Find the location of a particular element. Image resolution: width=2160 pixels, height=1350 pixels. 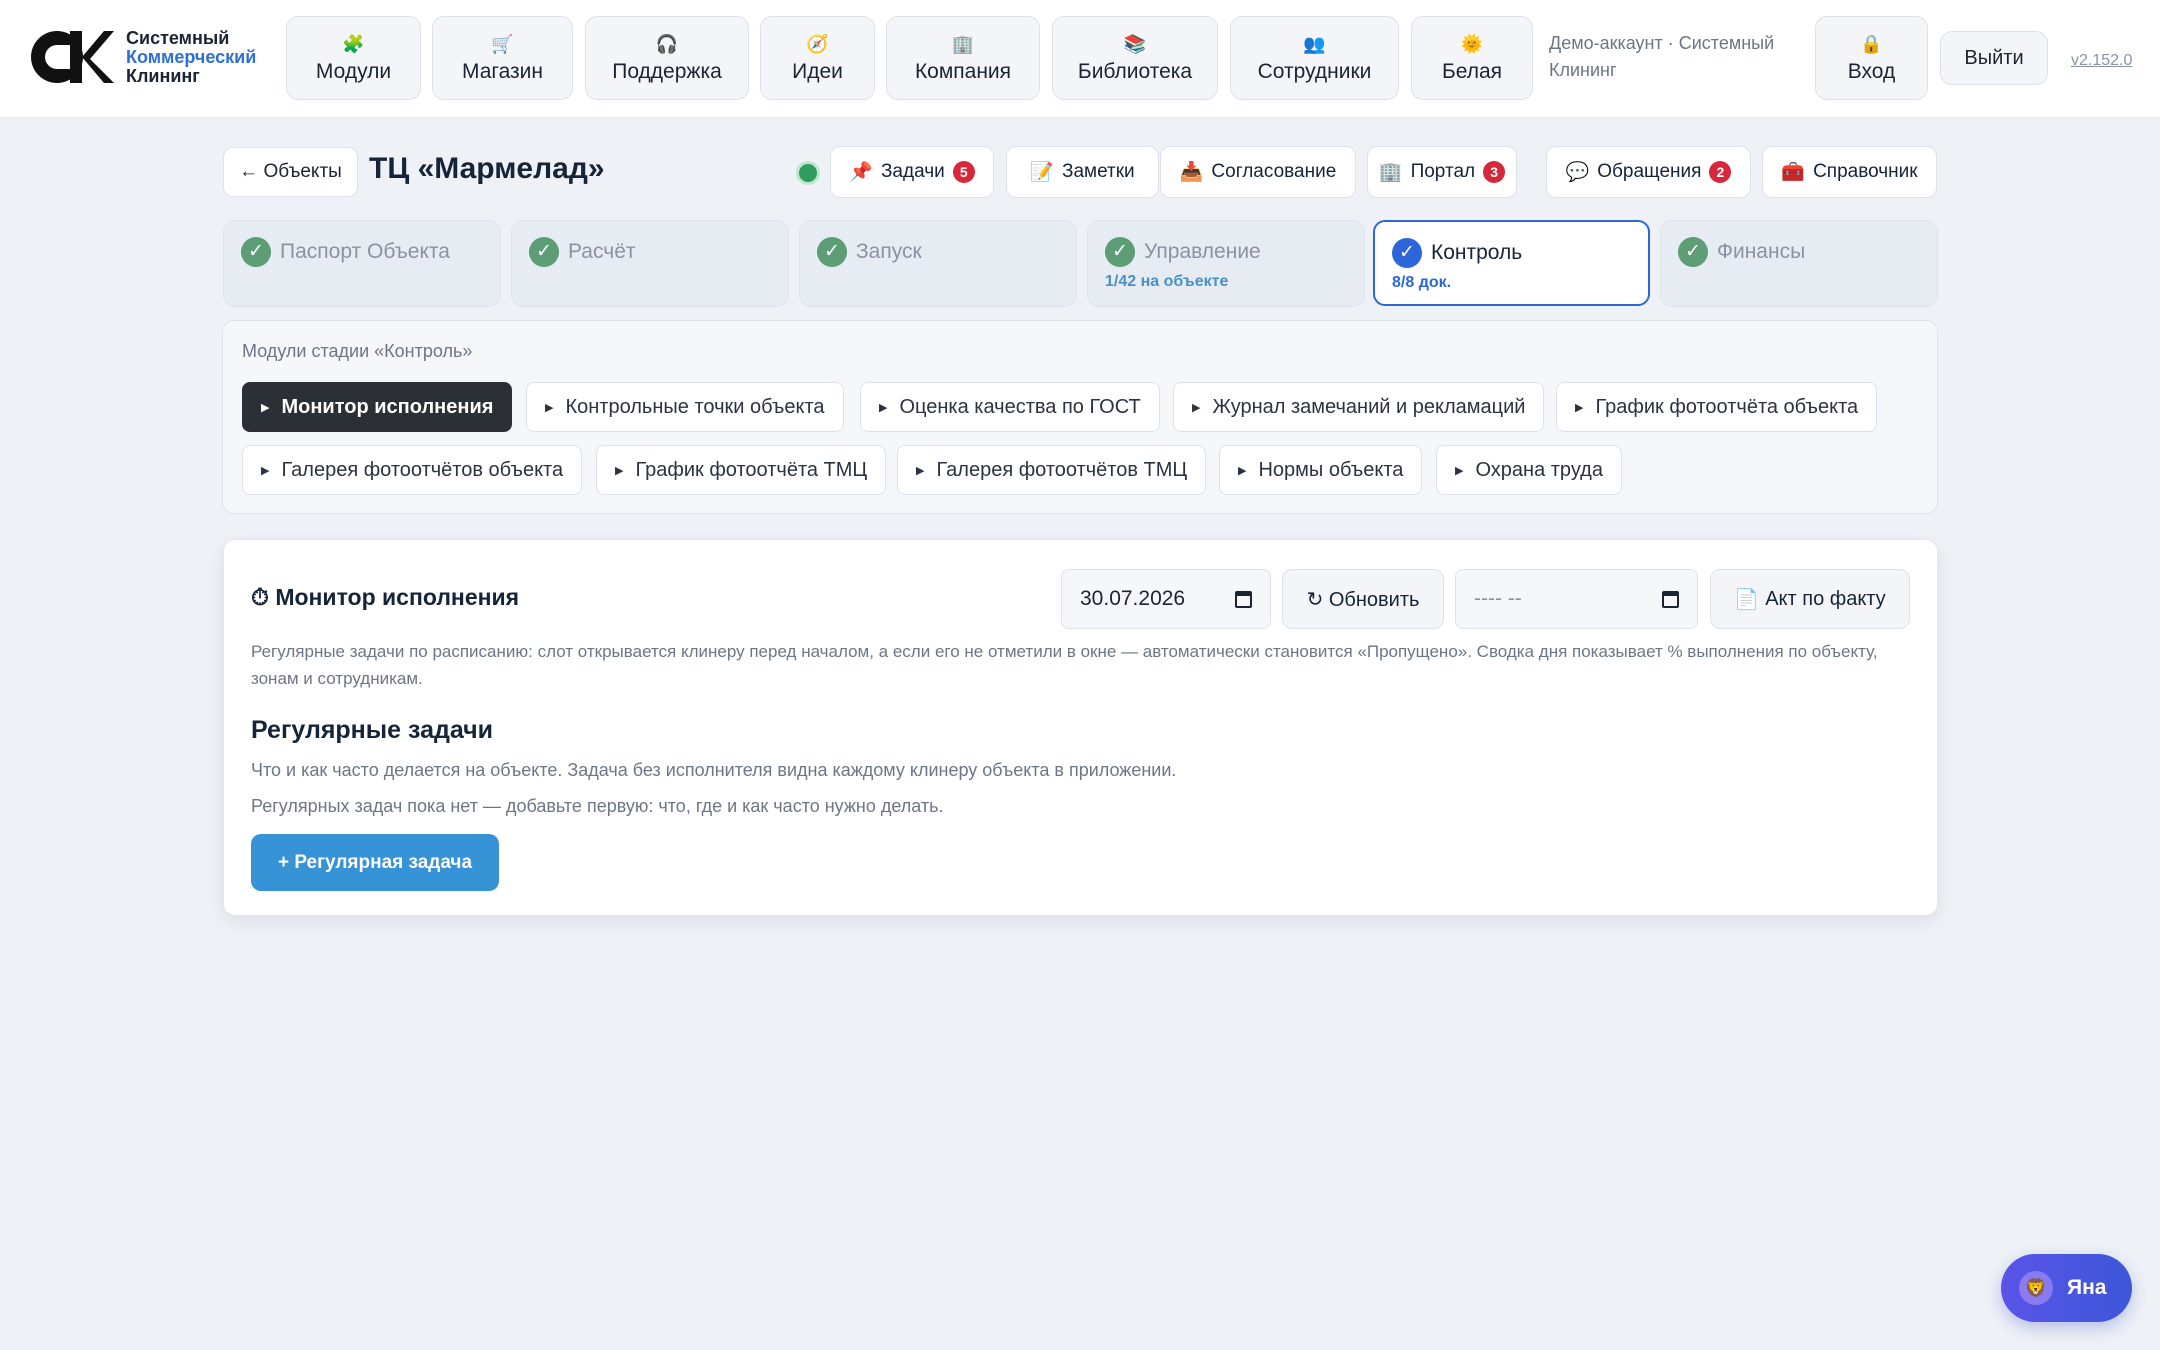

portal-button: 🏢 Портал 3 is located at coordinates (1442, 172).